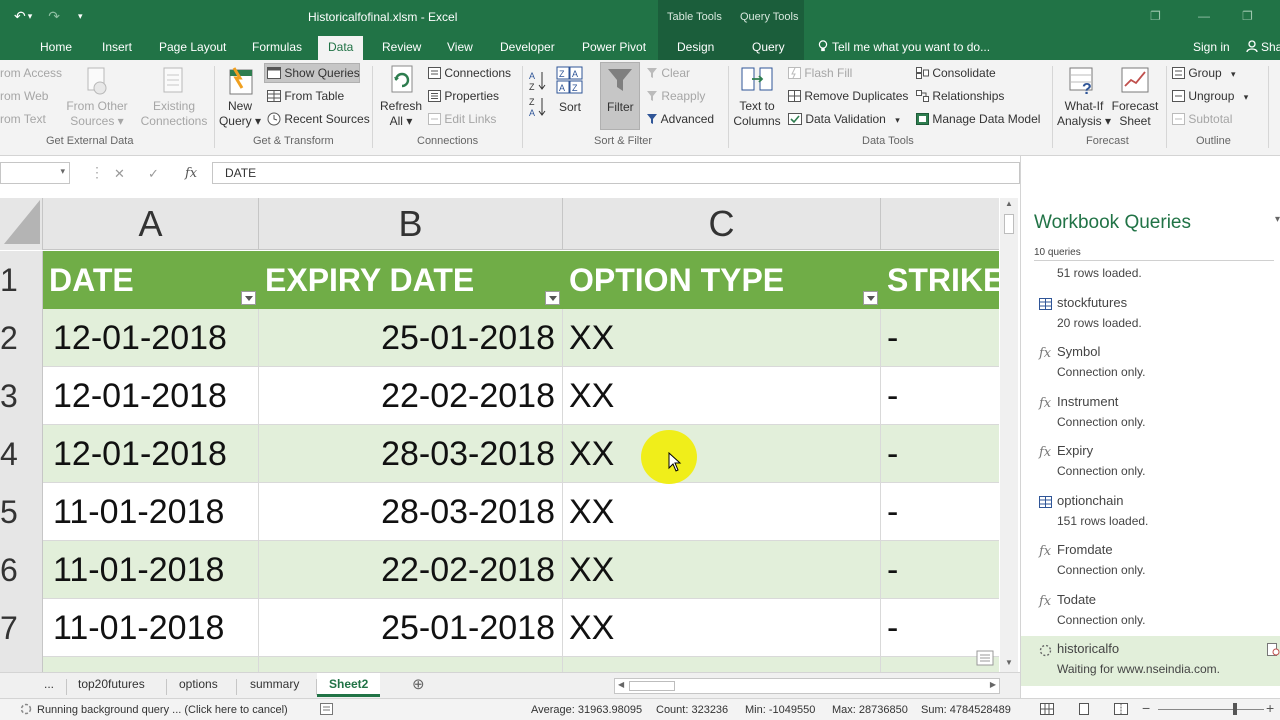 The height and width of the screenshot is (720, 1280). I want to click on query-item-partial: 51 rows loaded., so click(1150, 276).